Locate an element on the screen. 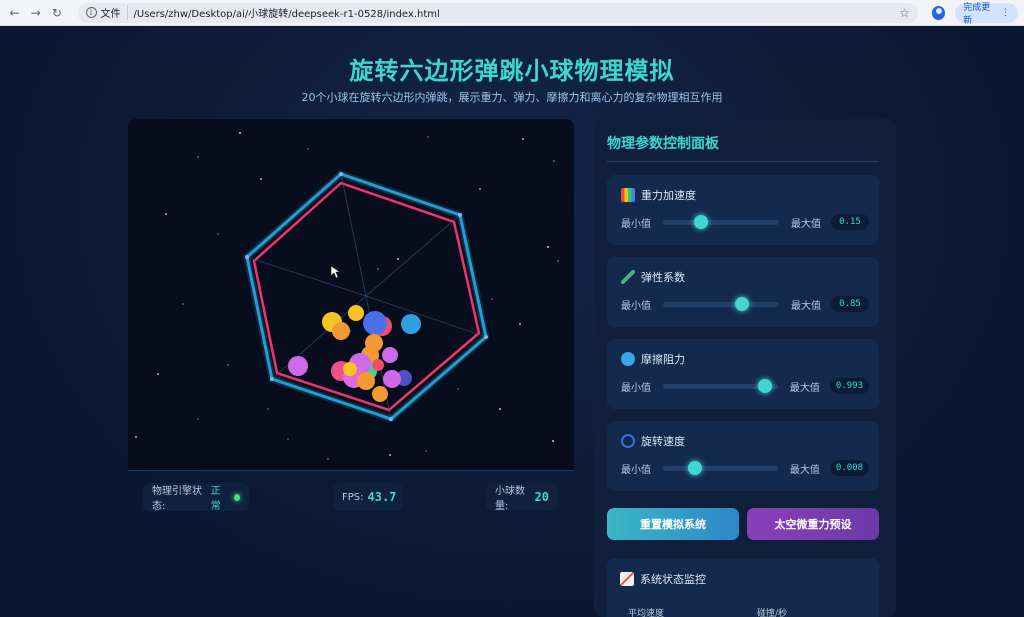  rotation-slider is located at coordinates (720, 467).